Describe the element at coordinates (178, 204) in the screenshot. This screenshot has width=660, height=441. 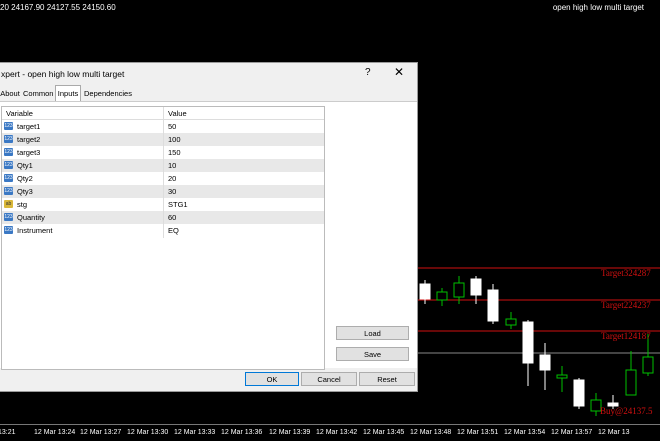
I see `variable-value: STG1` at that location.